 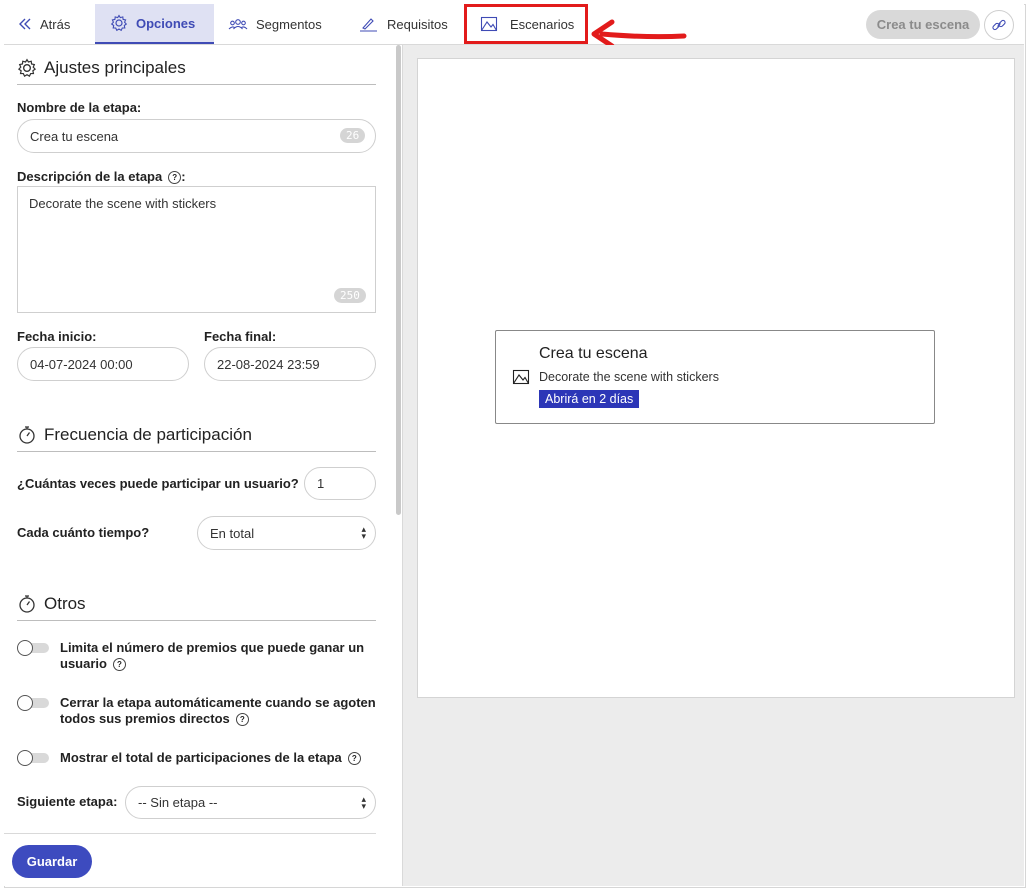 What do you see at coordinates (190, 833) in the screenshot?
I see `footer-divider` at bounding box center [190, 833].